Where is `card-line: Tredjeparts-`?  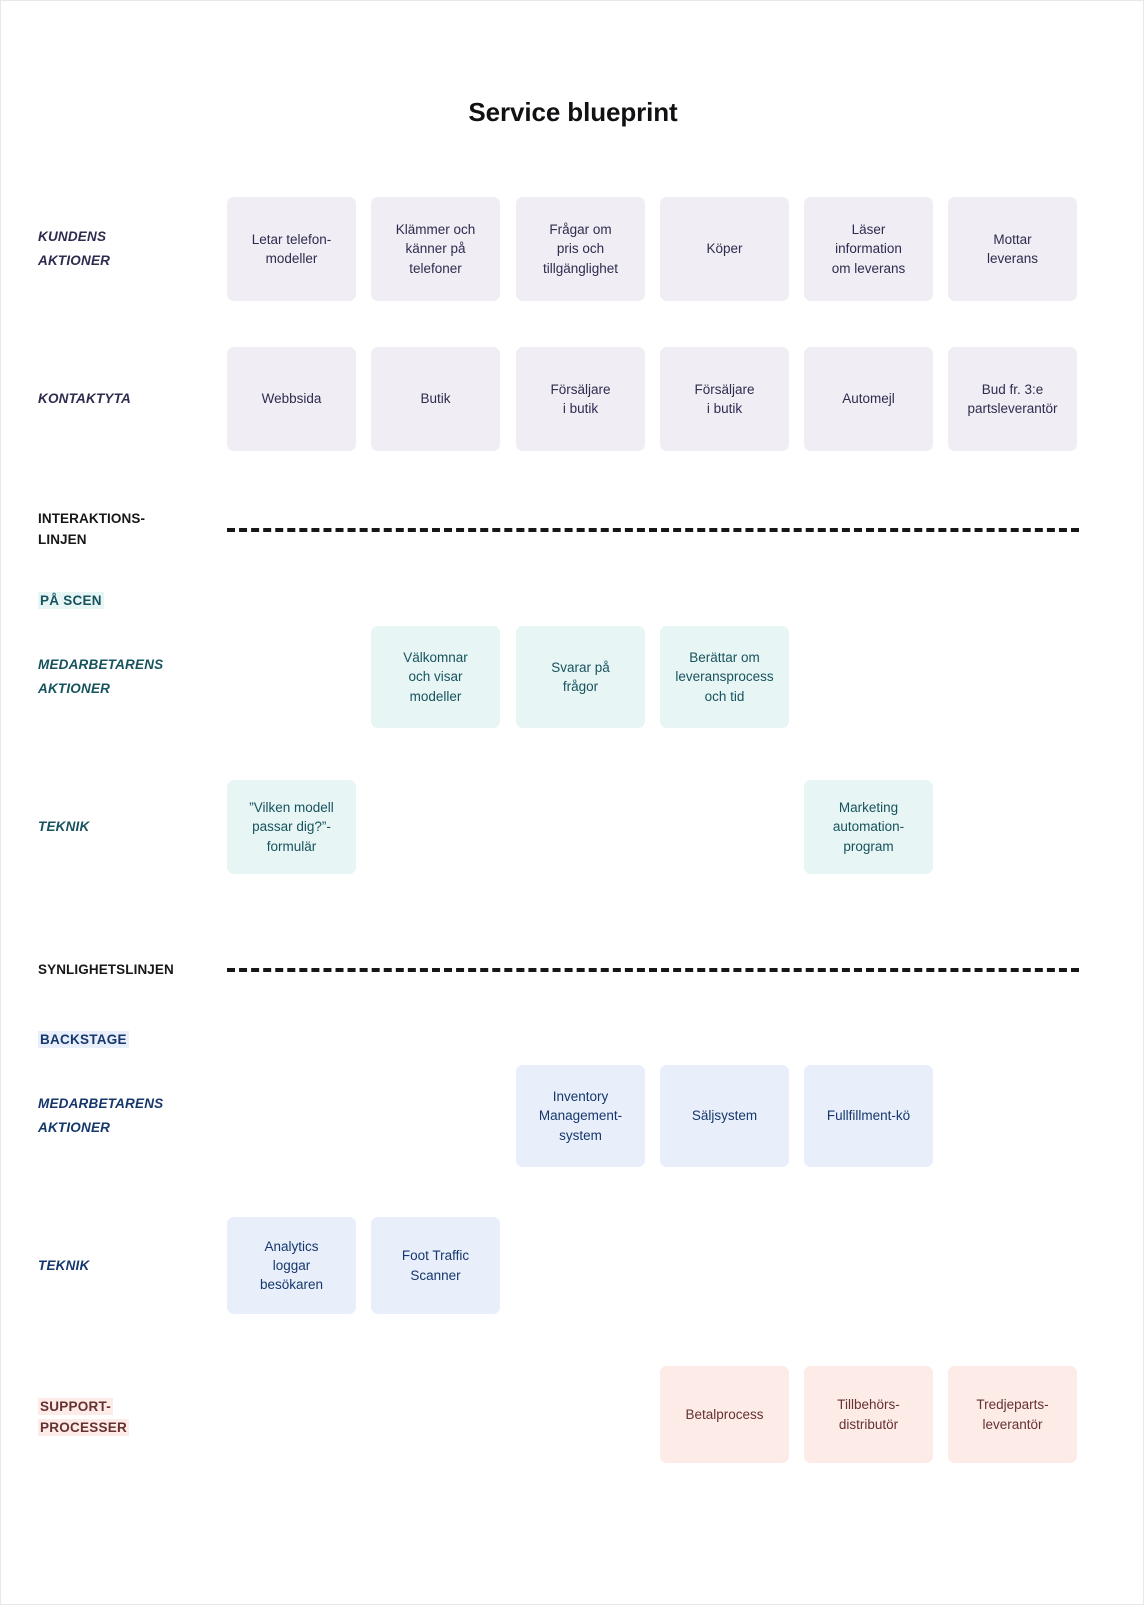 card-line: Tredjeparts- is located at coordinates (1012, 1405).